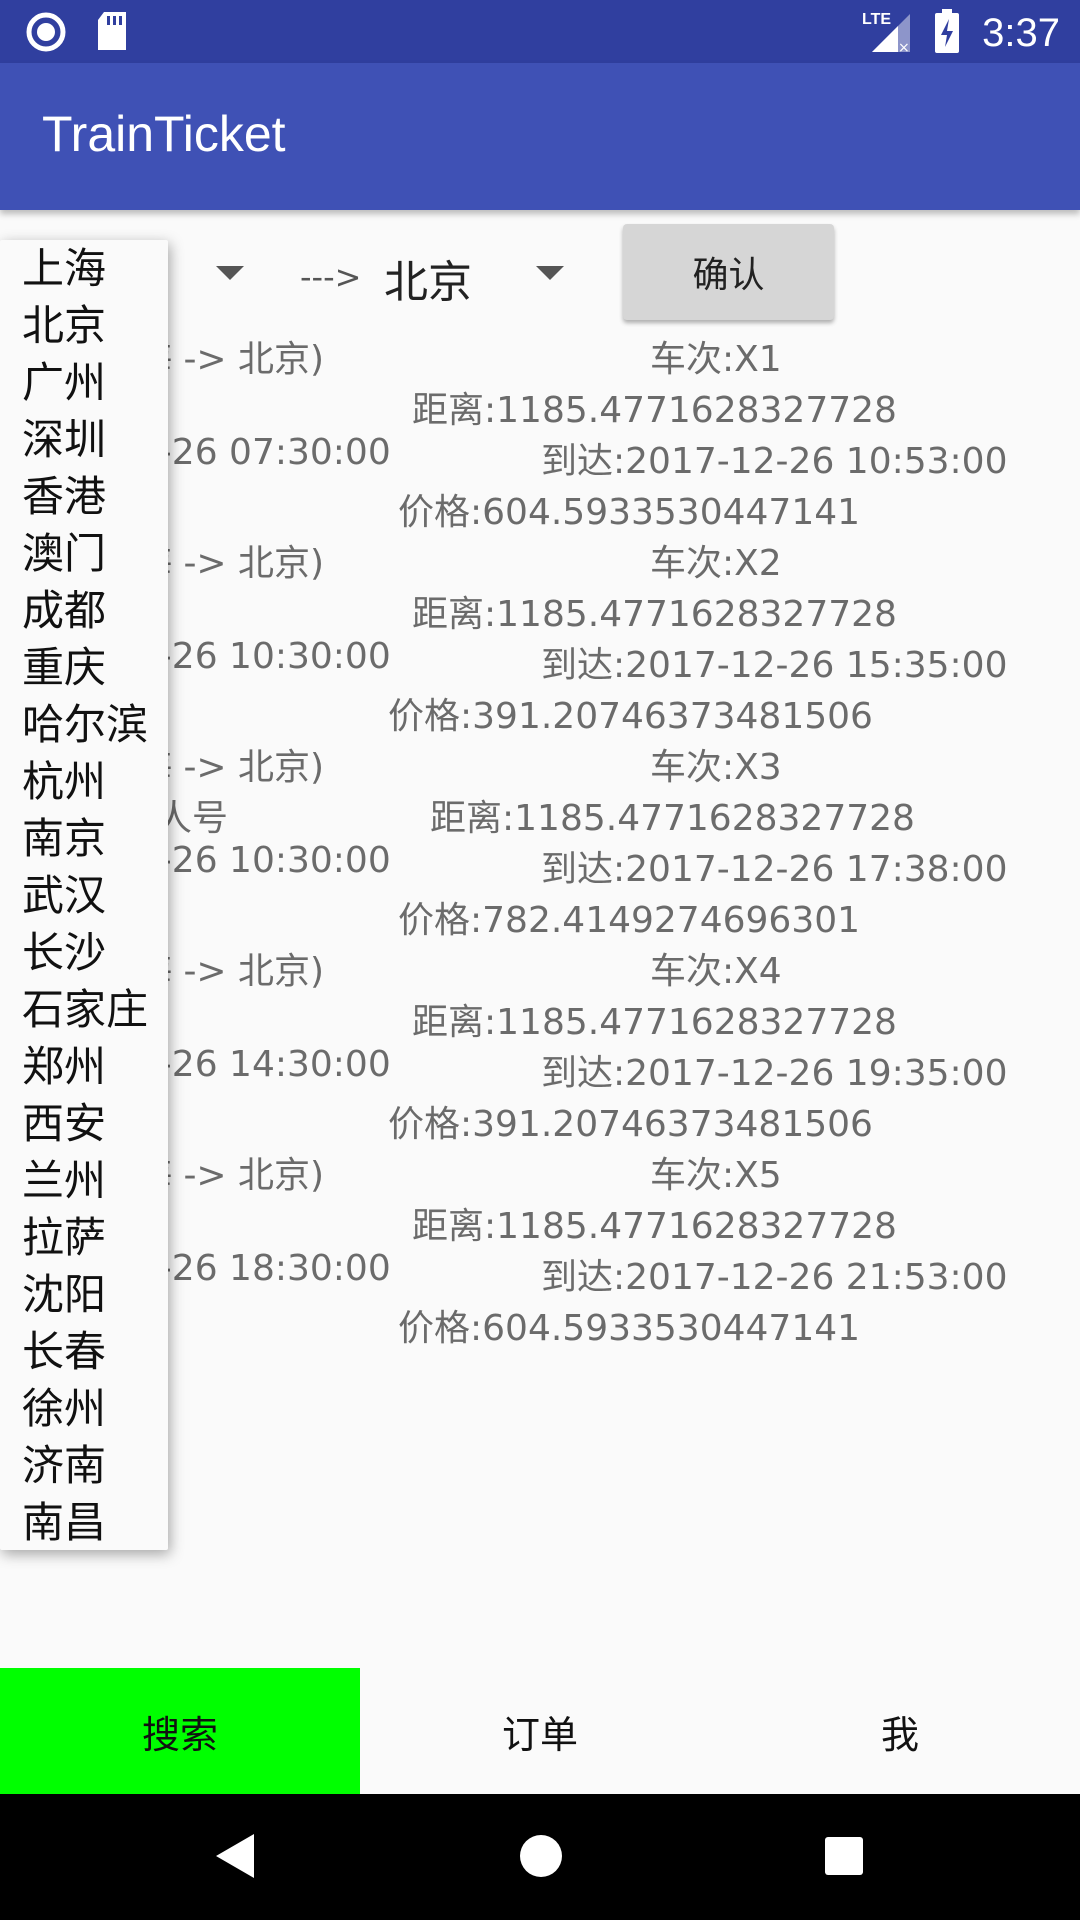  I want to click on dropdown-item: 南昌, so click(84, 1522).